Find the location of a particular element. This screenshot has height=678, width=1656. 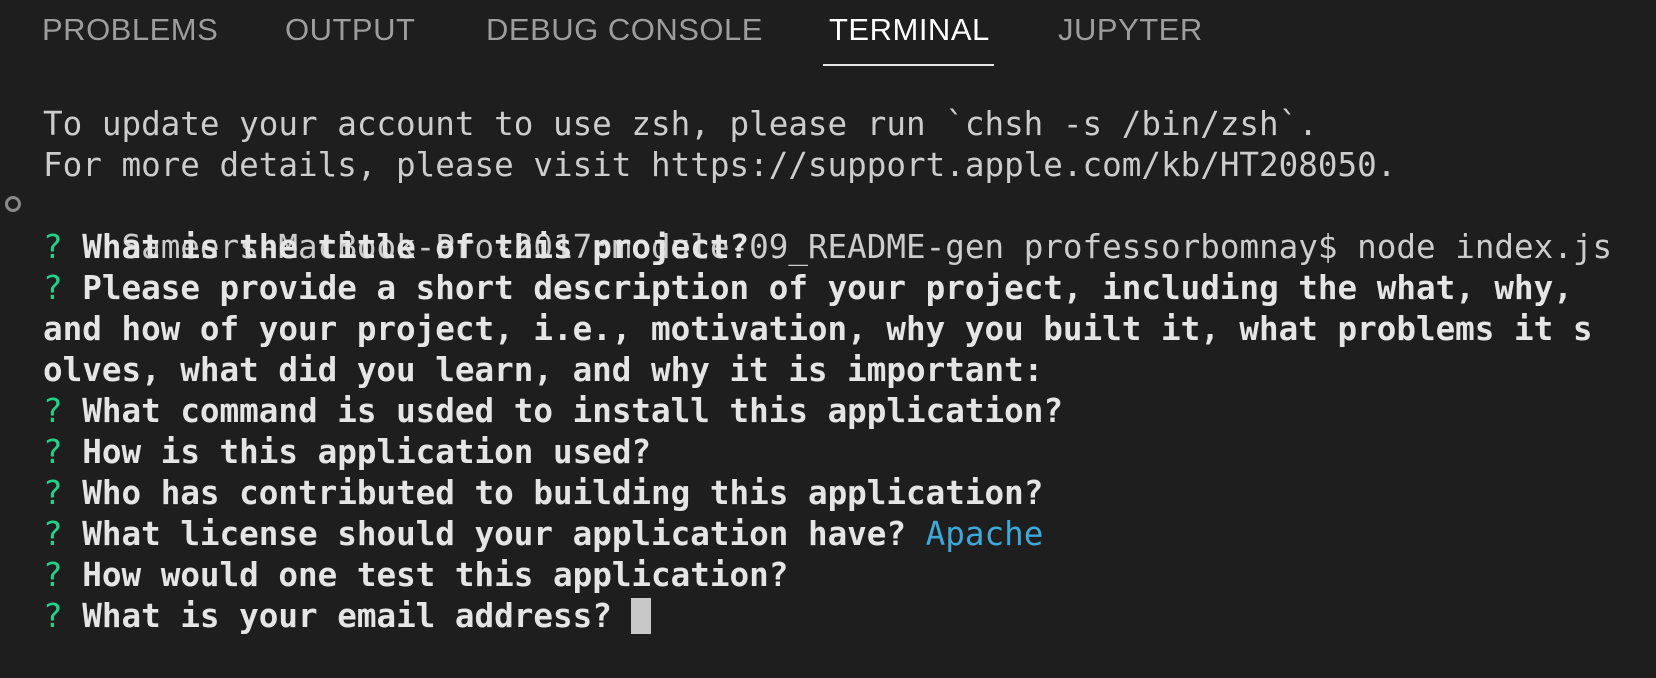

question-line: ? How would one test this application? is located at coordinates (828, 575).